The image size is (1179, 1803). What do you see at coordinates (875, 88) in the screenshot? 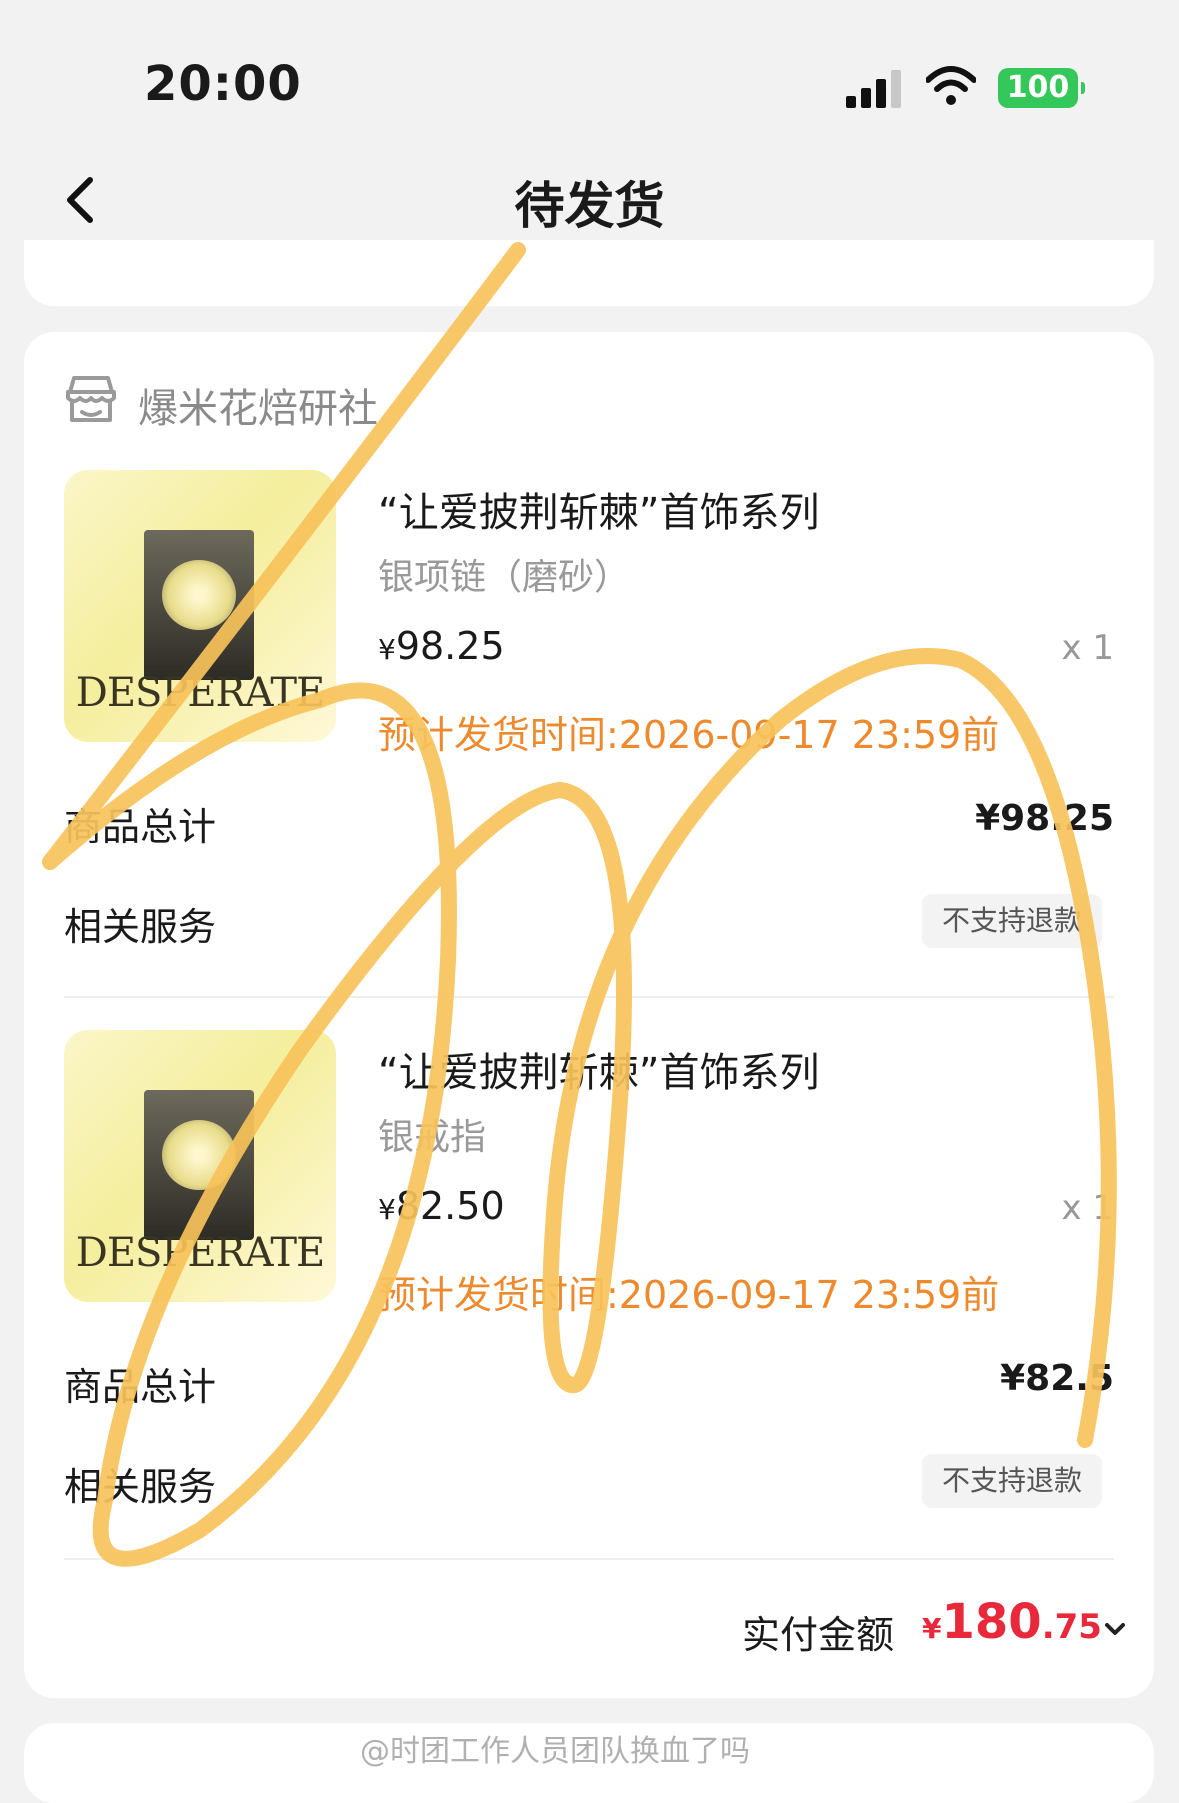
I see `signal-icon` at bounding box center [875, 88].